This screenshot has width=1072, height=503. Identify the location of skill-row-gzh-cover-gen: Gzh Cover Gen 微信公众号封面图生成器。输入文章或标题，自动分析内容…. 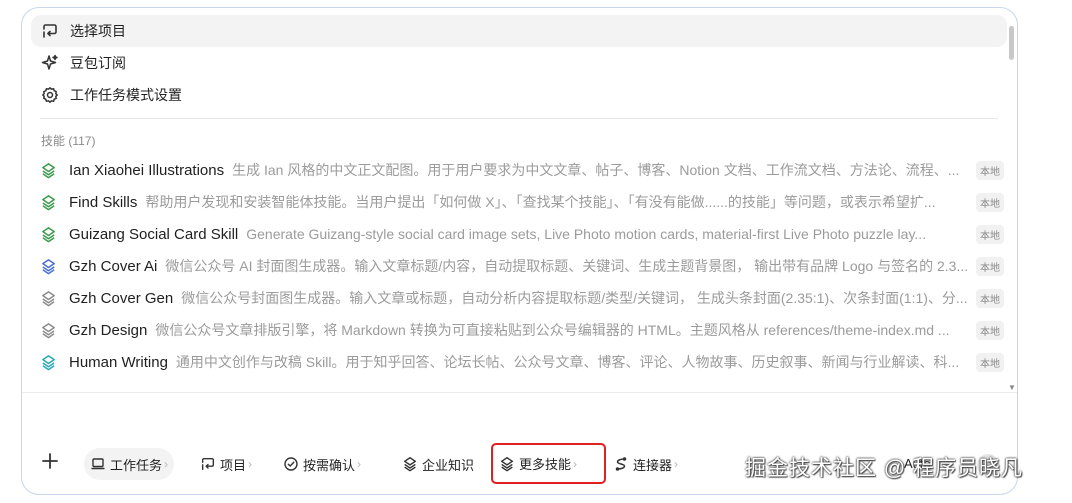
(515, 298).